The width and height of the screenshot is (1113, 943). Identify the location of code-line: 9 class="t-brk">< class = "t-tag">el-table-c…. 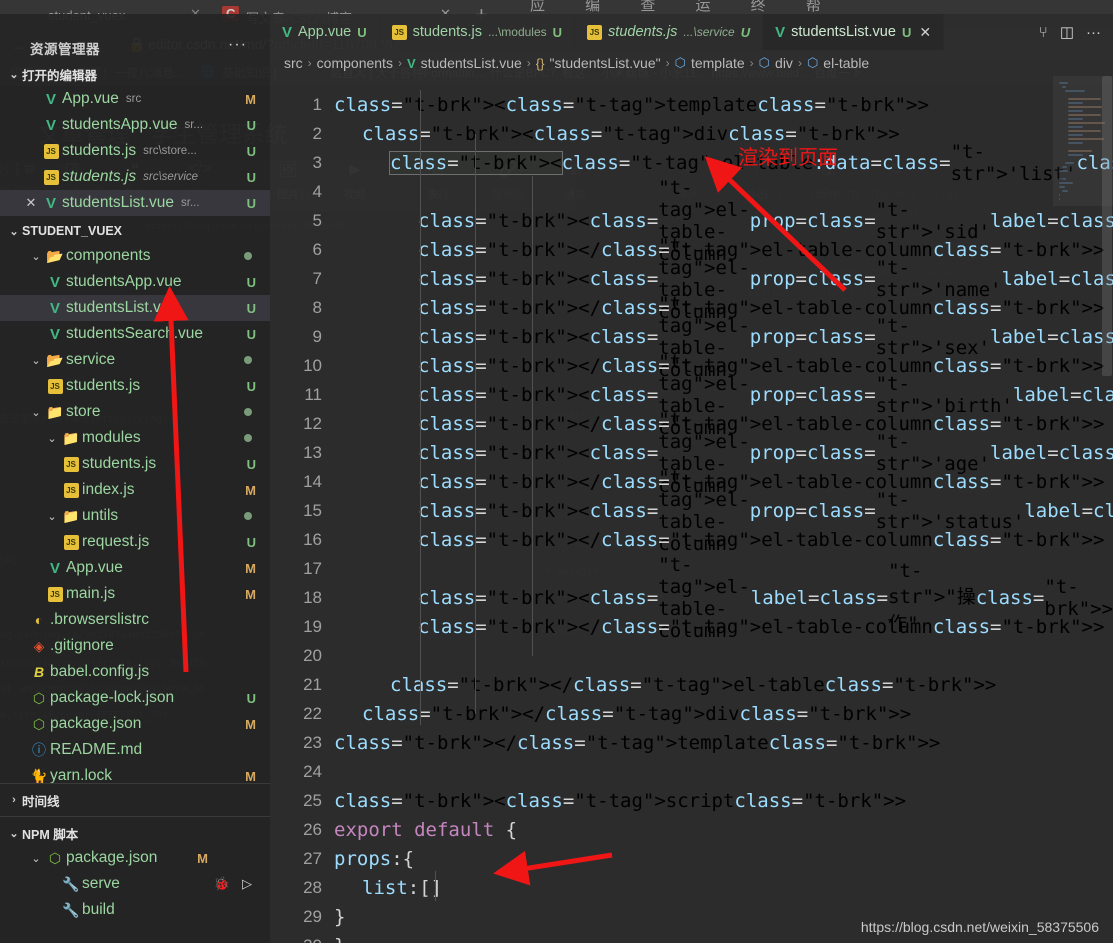
(691, 337).